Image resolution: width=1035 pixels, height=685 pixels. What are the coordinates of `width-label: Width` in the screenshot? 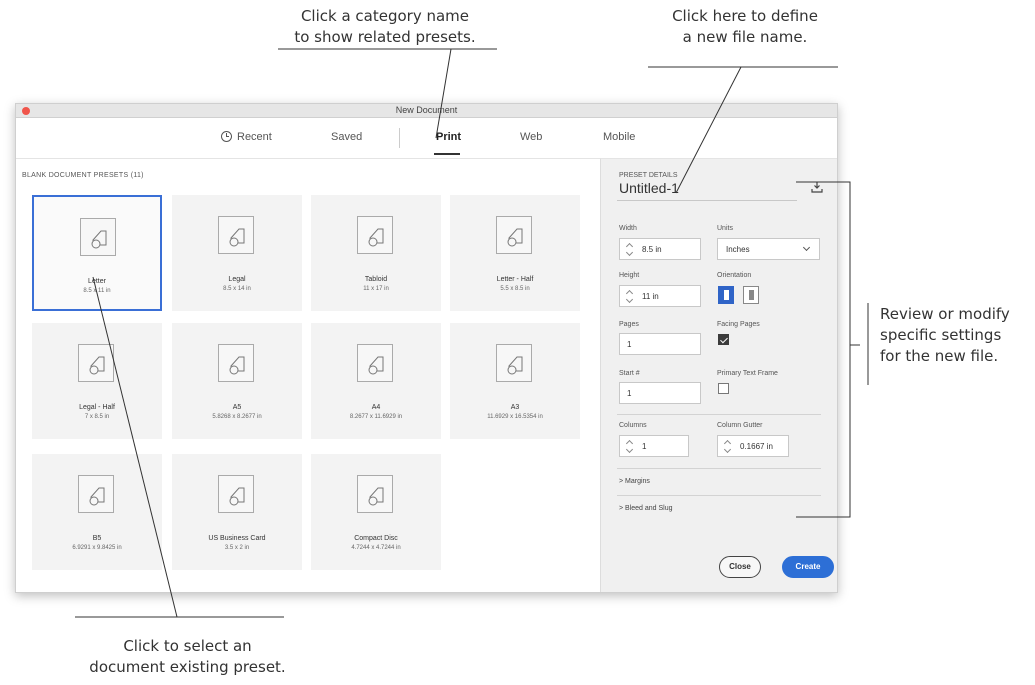 It's located at (628, 228).